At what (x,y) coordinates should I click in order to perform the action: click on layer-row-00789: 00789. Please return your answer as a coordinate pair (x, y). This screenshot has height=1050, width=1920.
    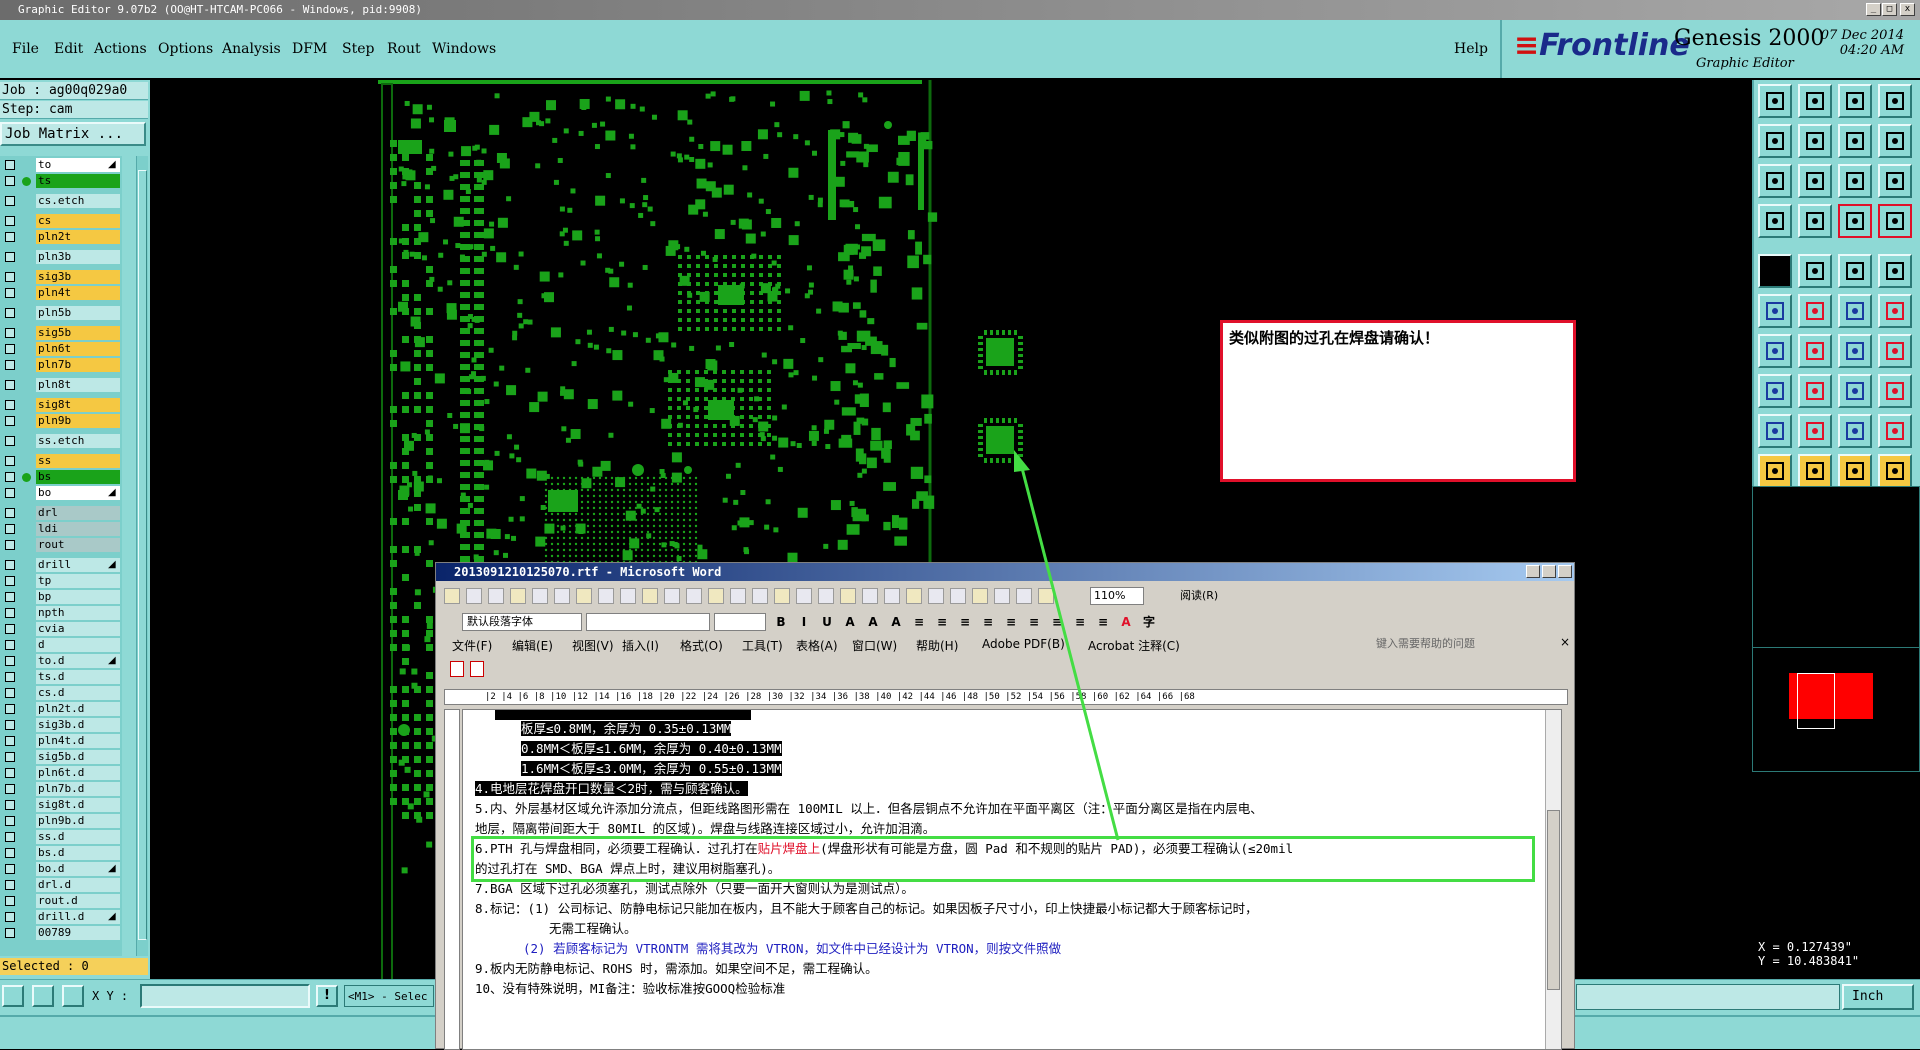
    Looking at the image, I should click on (61, 933).